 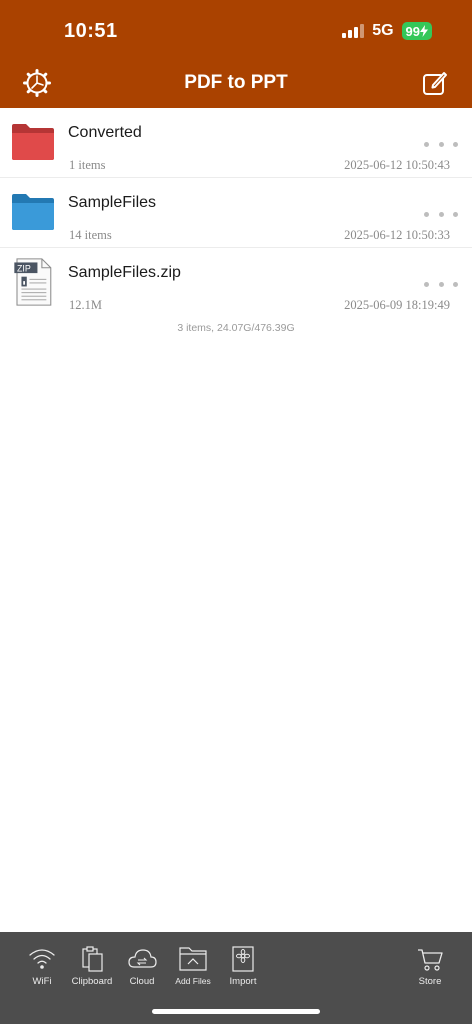 What do you see at coordinates (33, 212) in the screenshot?
I see `folder-blue-icon` at bounding box center [33, 212].